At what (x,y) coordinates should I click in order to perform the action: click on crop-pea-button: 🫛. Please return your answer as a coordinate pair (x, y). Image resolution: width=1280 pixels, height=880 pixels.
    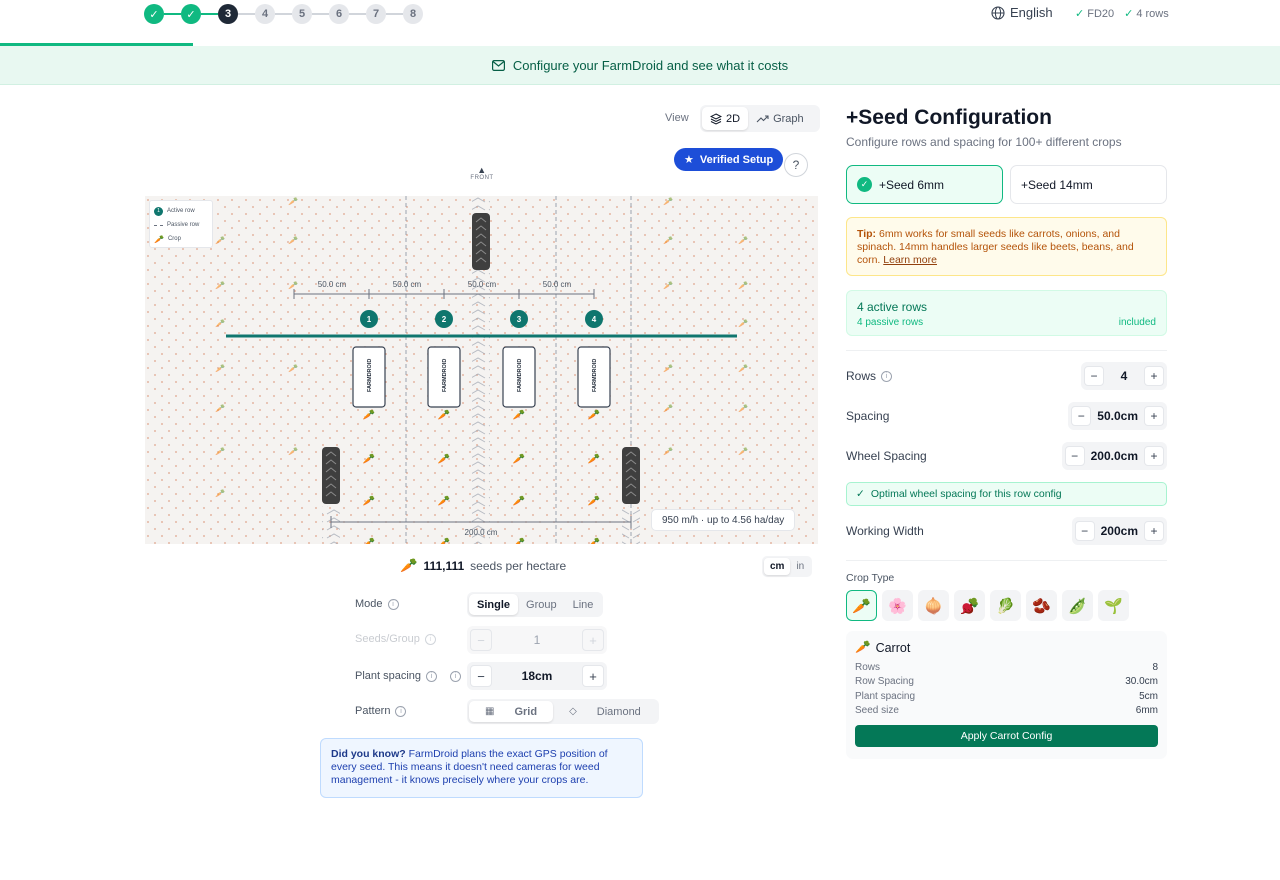
    Looking at the image, I should click on (1077, 605).